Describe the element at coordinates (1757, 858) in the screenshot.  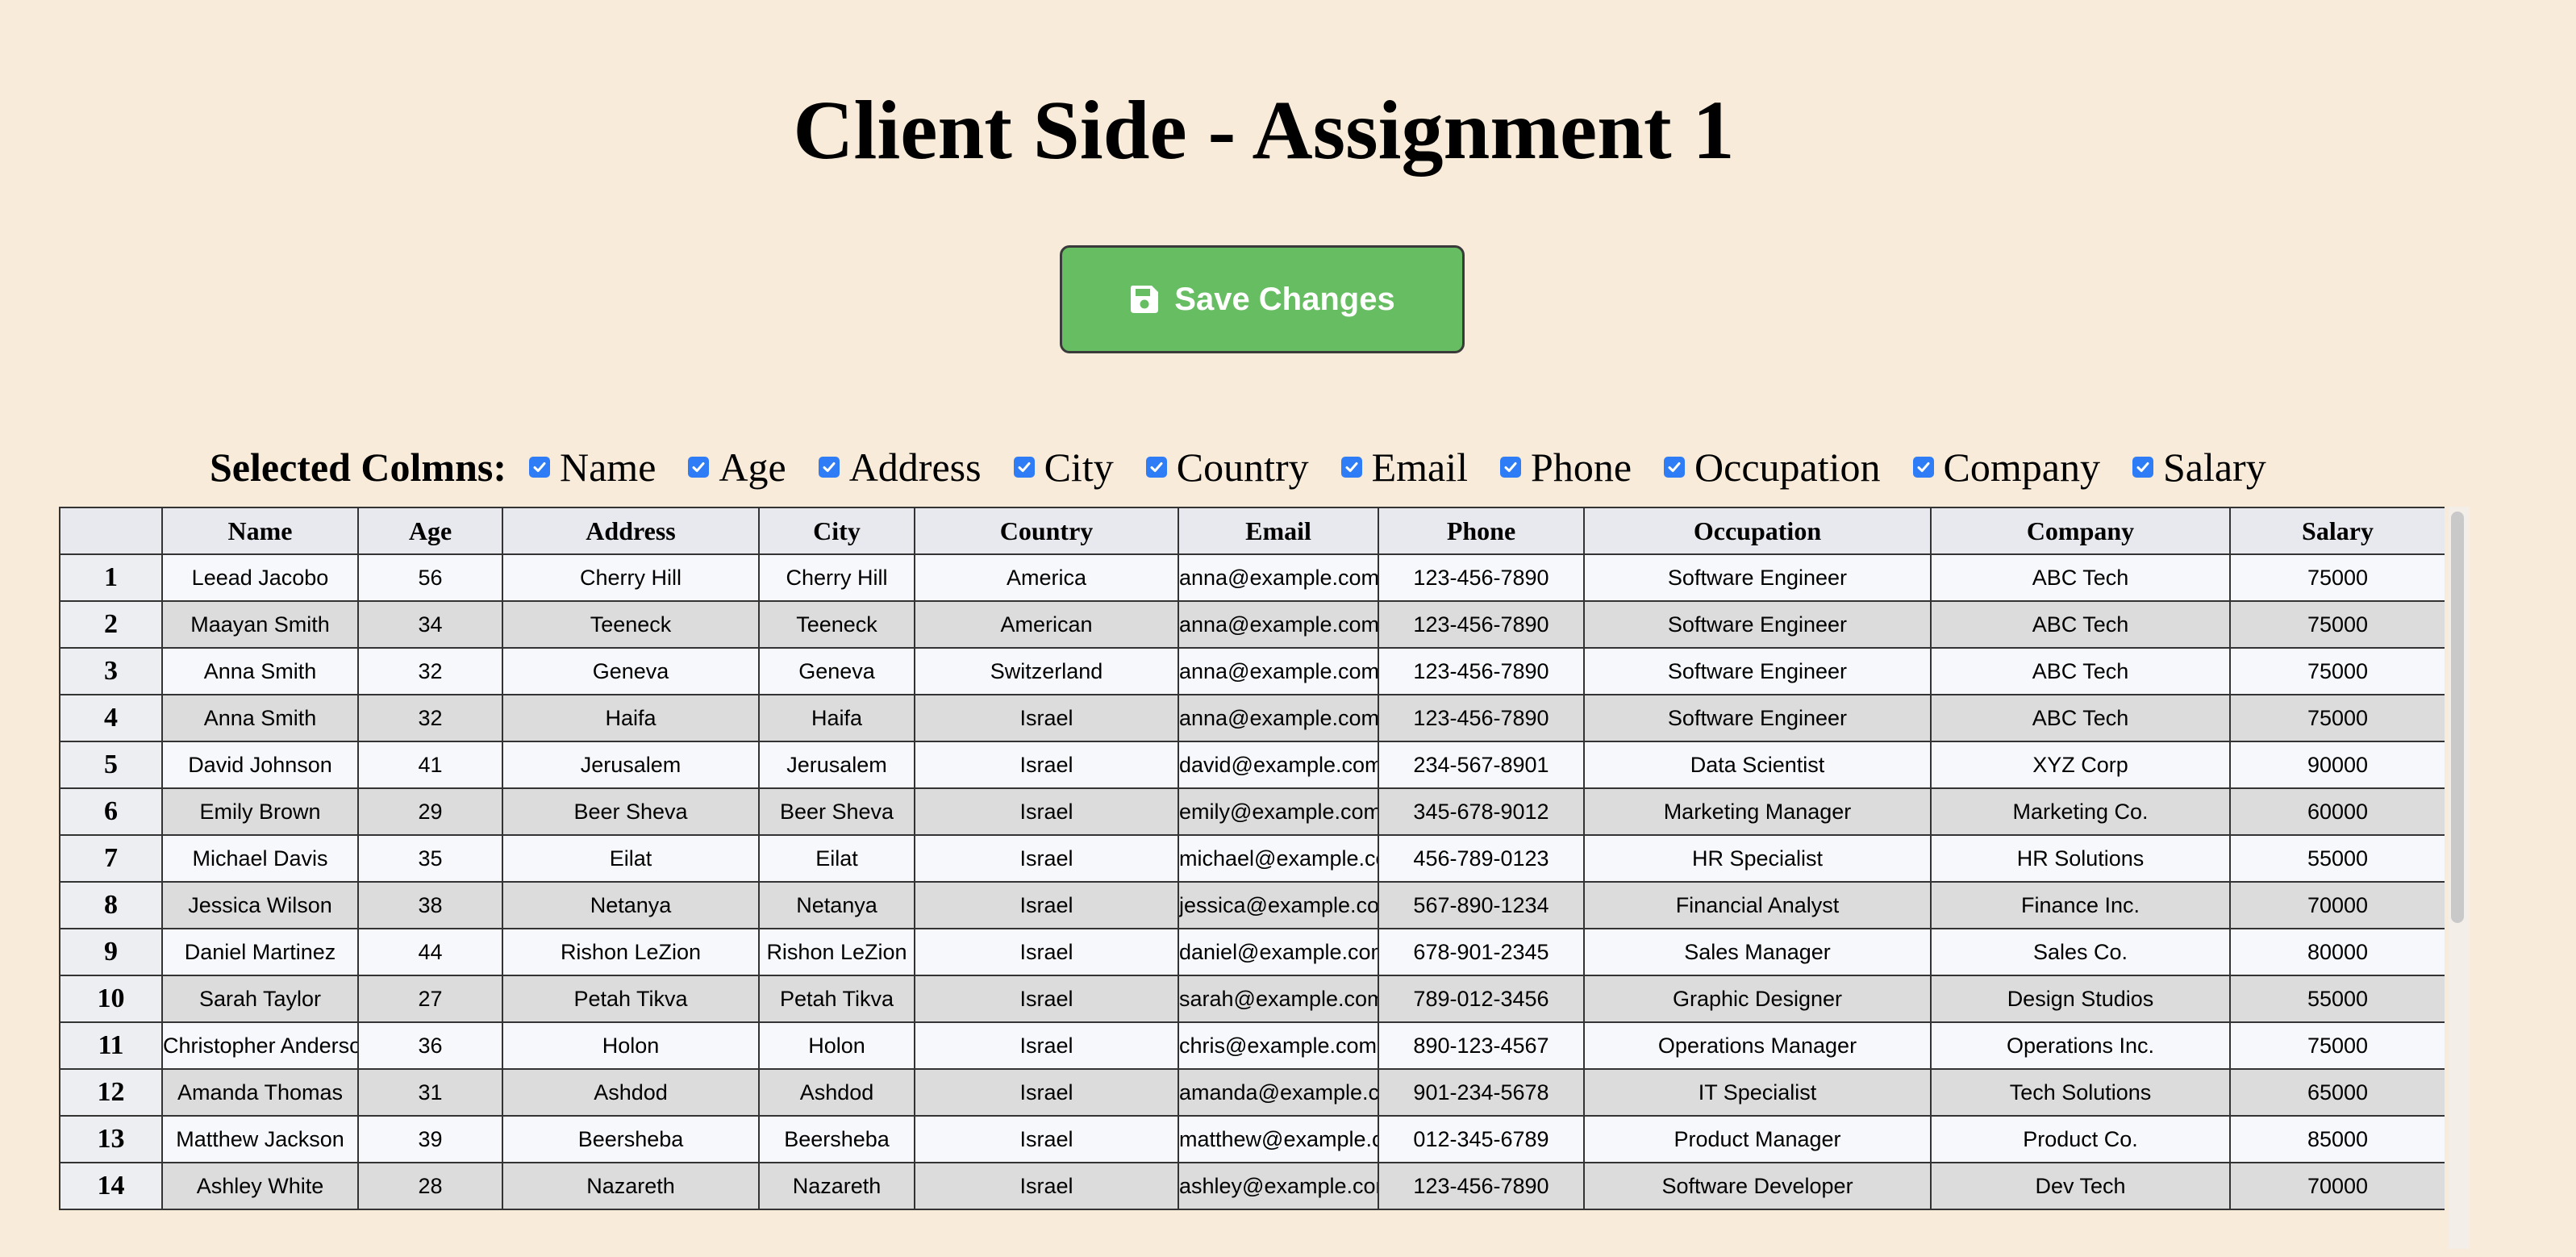
I see `cell-occupation: HR Specialist` at that location.